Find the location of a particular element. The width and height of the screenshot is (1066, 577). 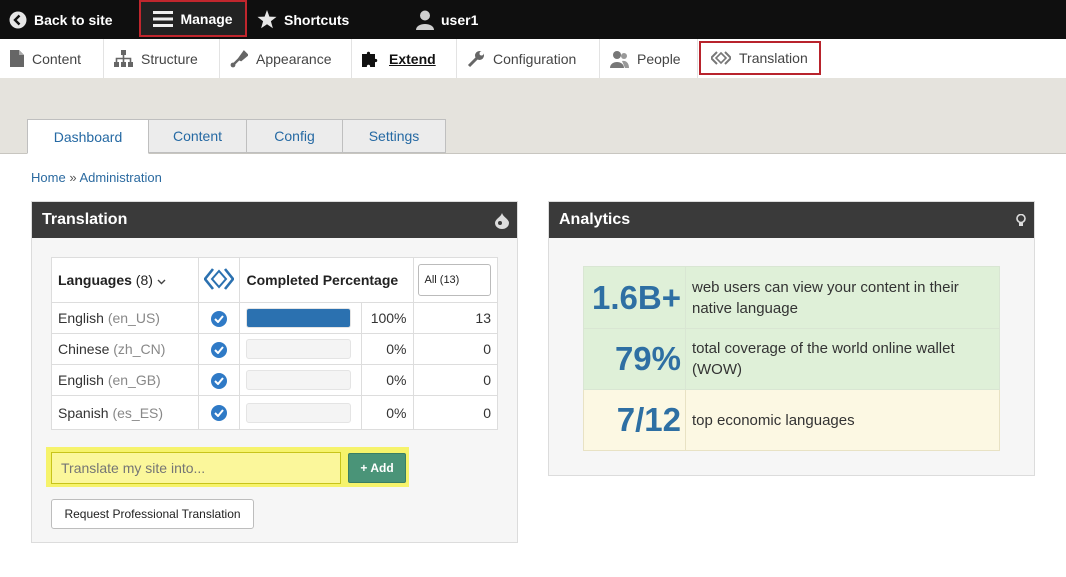

back-arrow-icon is located at coordinates (18, 19).